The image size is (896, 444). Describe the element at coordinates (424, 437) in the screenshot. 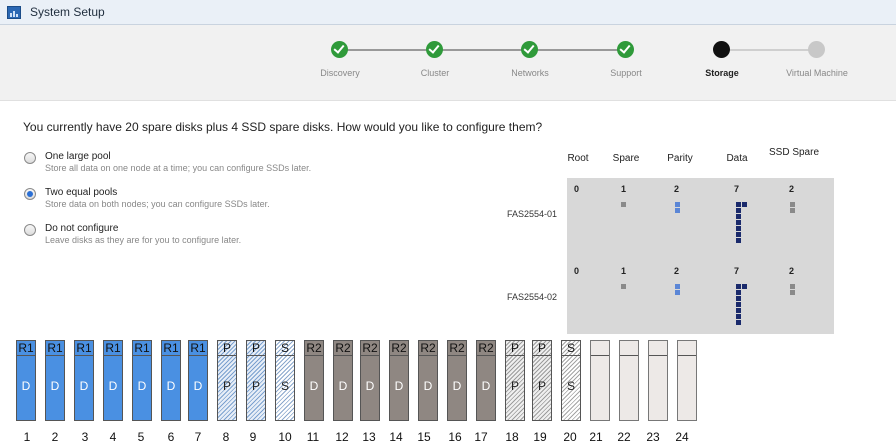

I see `disk-number: 15` at that location.